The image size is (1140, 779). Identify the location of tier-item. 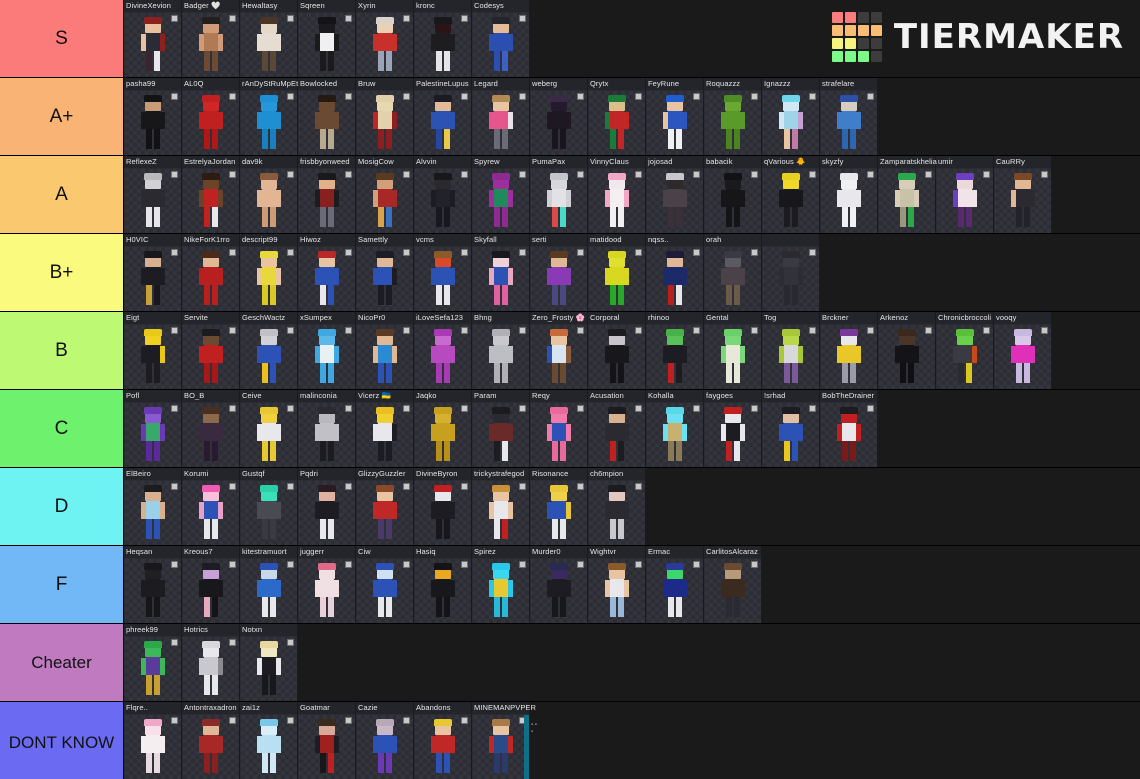
(791, 272).